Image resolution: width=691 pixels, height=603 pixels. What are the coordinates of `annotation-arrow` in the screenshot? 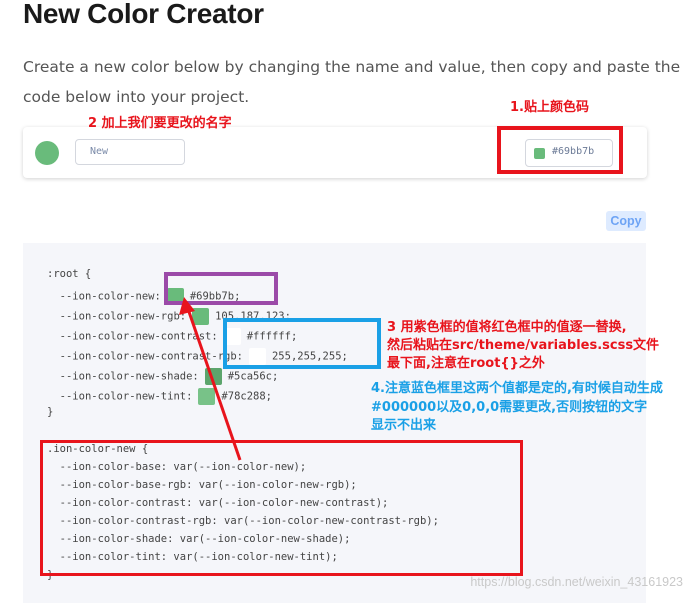 It's located at (210, 379).